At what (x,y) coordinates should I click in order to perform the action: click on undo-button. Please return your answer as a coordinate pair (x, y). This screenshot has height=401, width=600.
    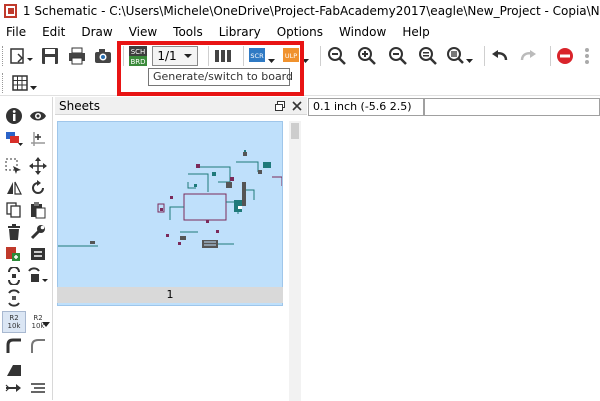
    Looking at the image, I should click on (500, 56).